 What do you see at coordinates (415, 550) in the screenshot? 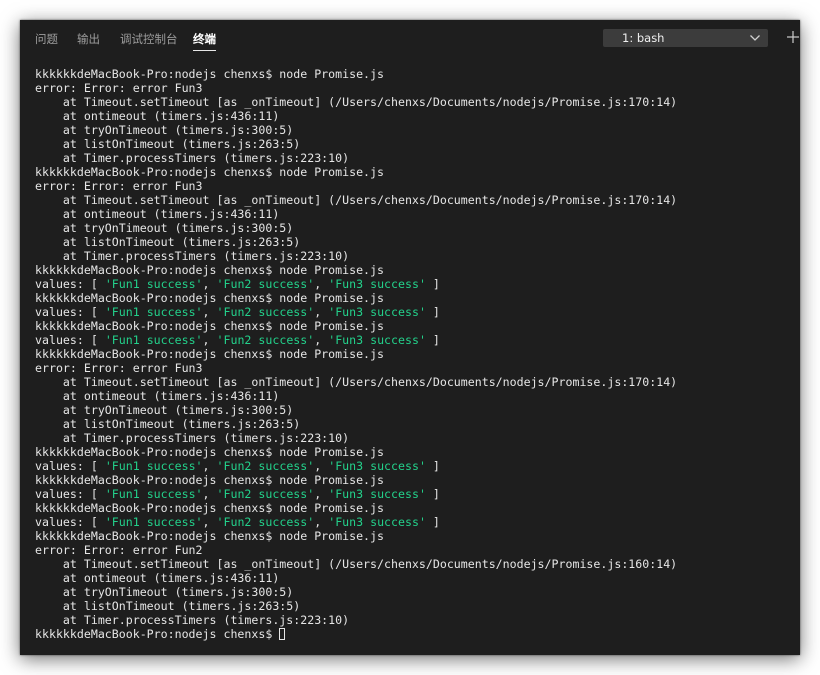
I see `terminal-line: error: Error: error Fun2` at bounding box center [415, 550].